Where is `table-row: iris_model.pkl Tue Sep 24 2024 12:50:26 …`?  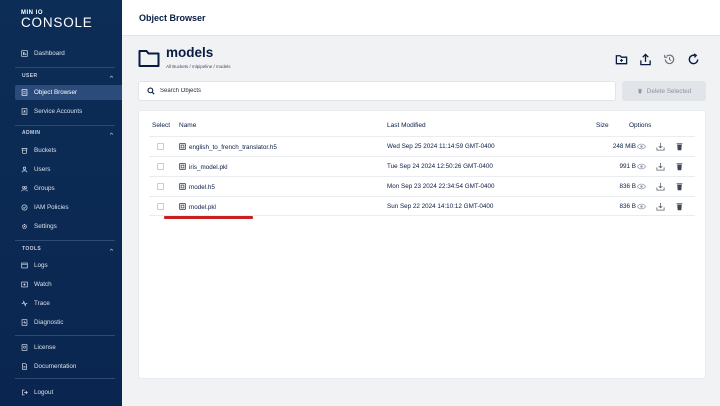
table-row: iris_model.pkl Tue Sep 24 2024 12:50:26 … is located at coordinates (422, 166).